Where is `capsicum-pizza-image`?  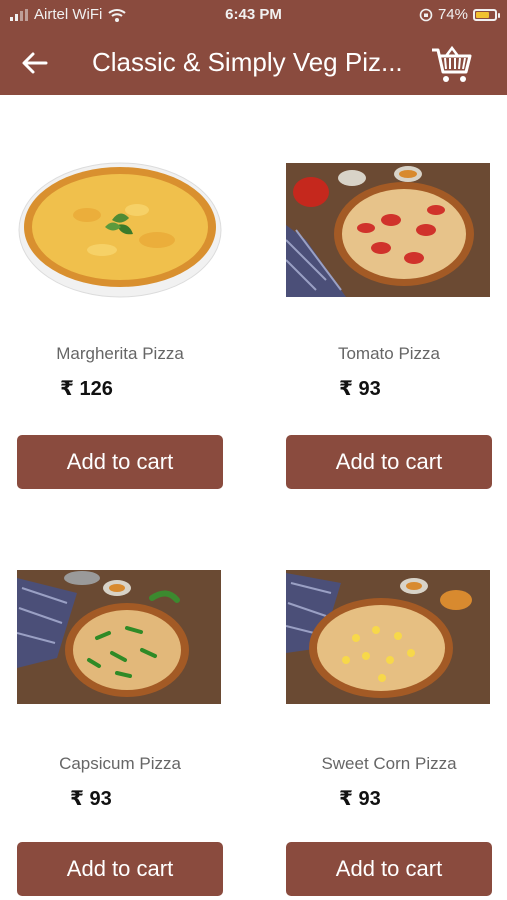
capsicum-pizza-image is located at coordinates (120, 623).